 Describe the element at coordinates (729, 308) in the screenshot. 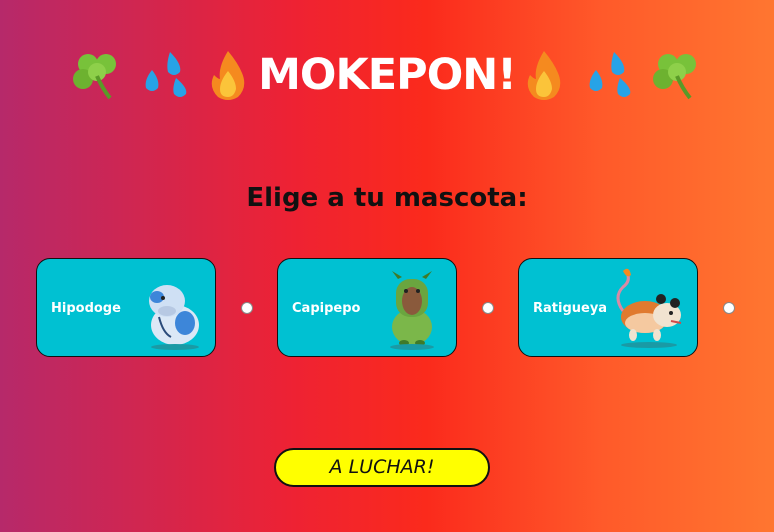

I see `pet-radio-ratigueya` at that location.